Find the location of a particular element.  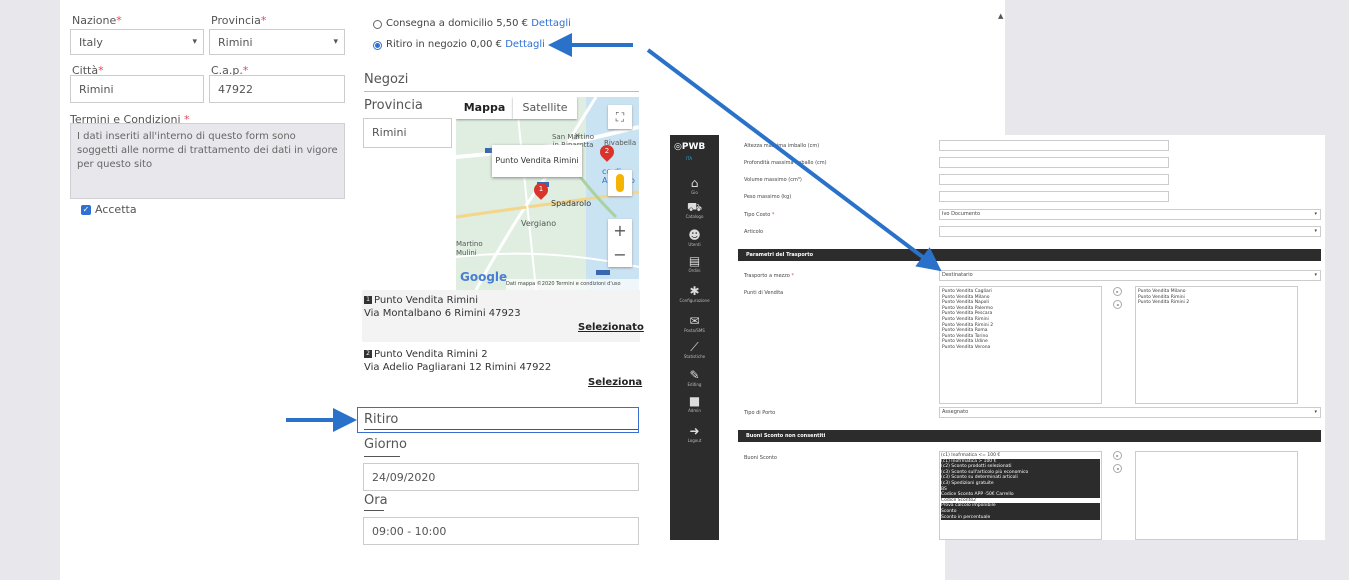

users-icon: ☻ is located at coordinates (694, 235).